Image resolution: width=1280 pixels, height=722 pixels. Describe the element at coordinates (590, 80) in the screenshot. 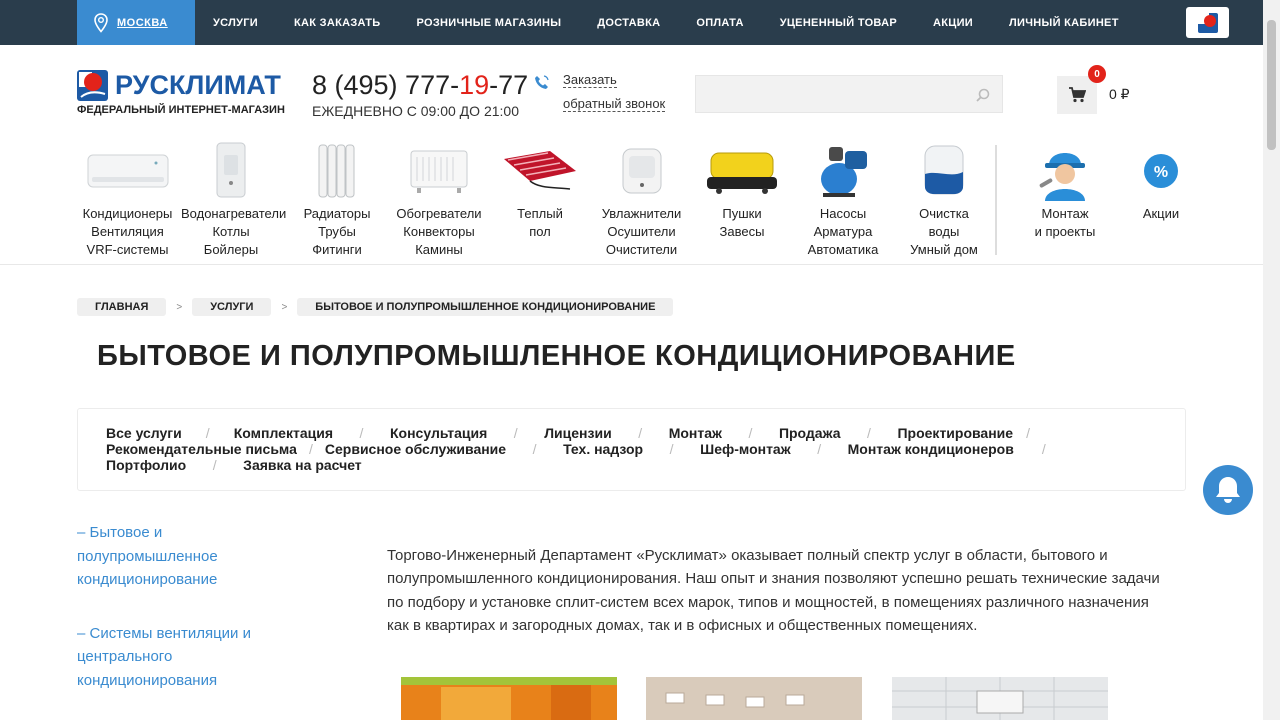

I see `callback-link-line1: Заказать` at that location.